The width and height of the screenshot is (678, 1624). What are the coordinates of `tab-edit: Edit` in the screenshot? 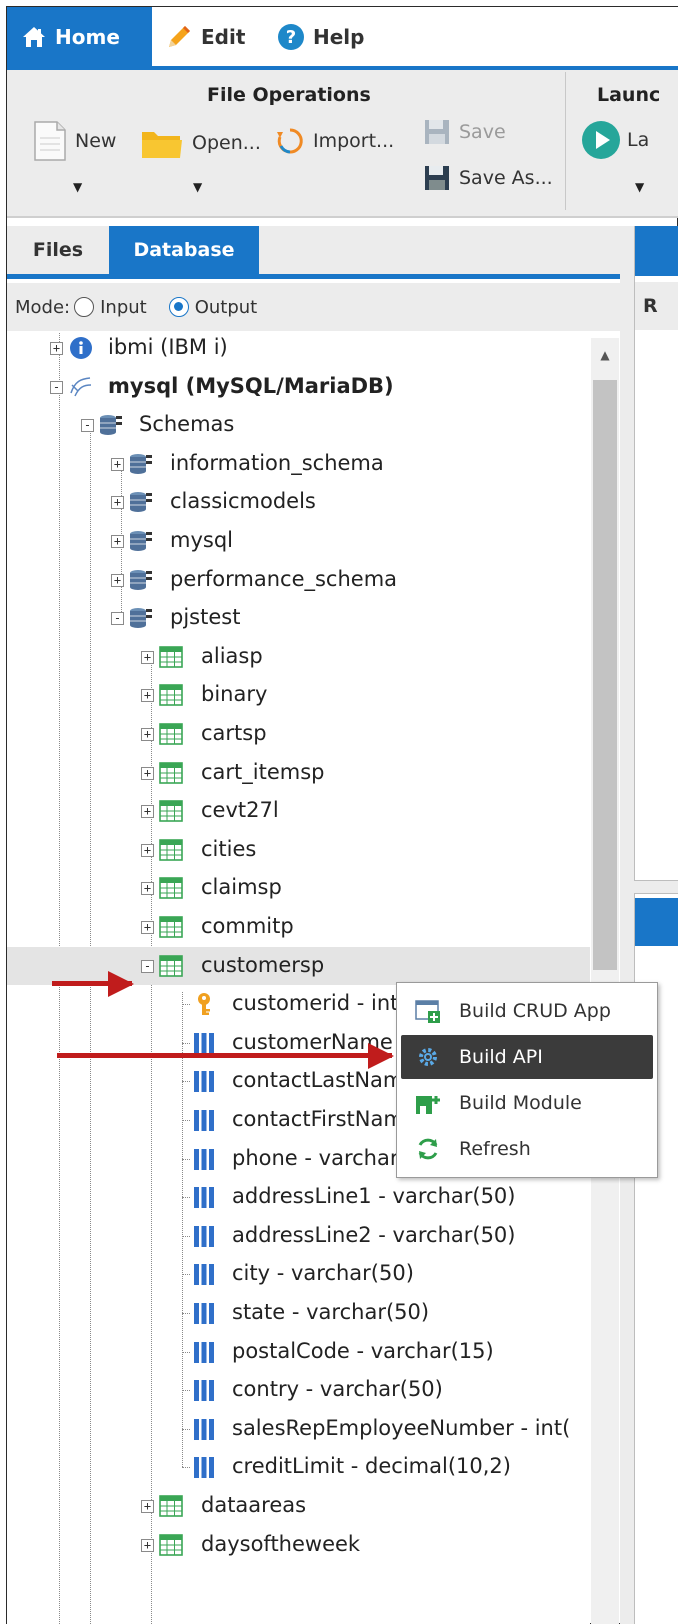 It's located at (205, 37).